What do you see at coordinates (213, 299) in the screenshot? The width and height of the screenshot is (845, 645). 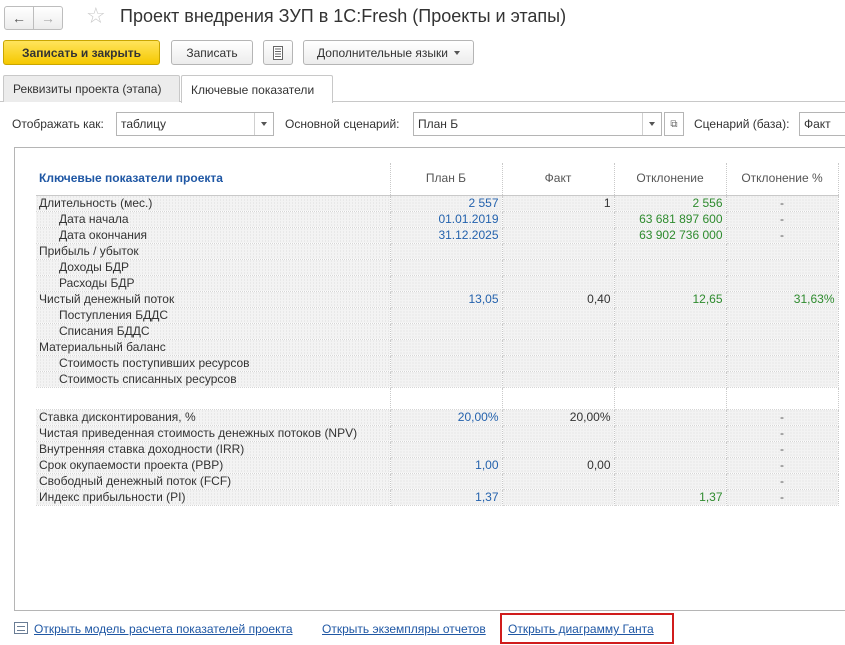 I see `row-label: Чистый денежный поток` at bounding box center [213, 299].